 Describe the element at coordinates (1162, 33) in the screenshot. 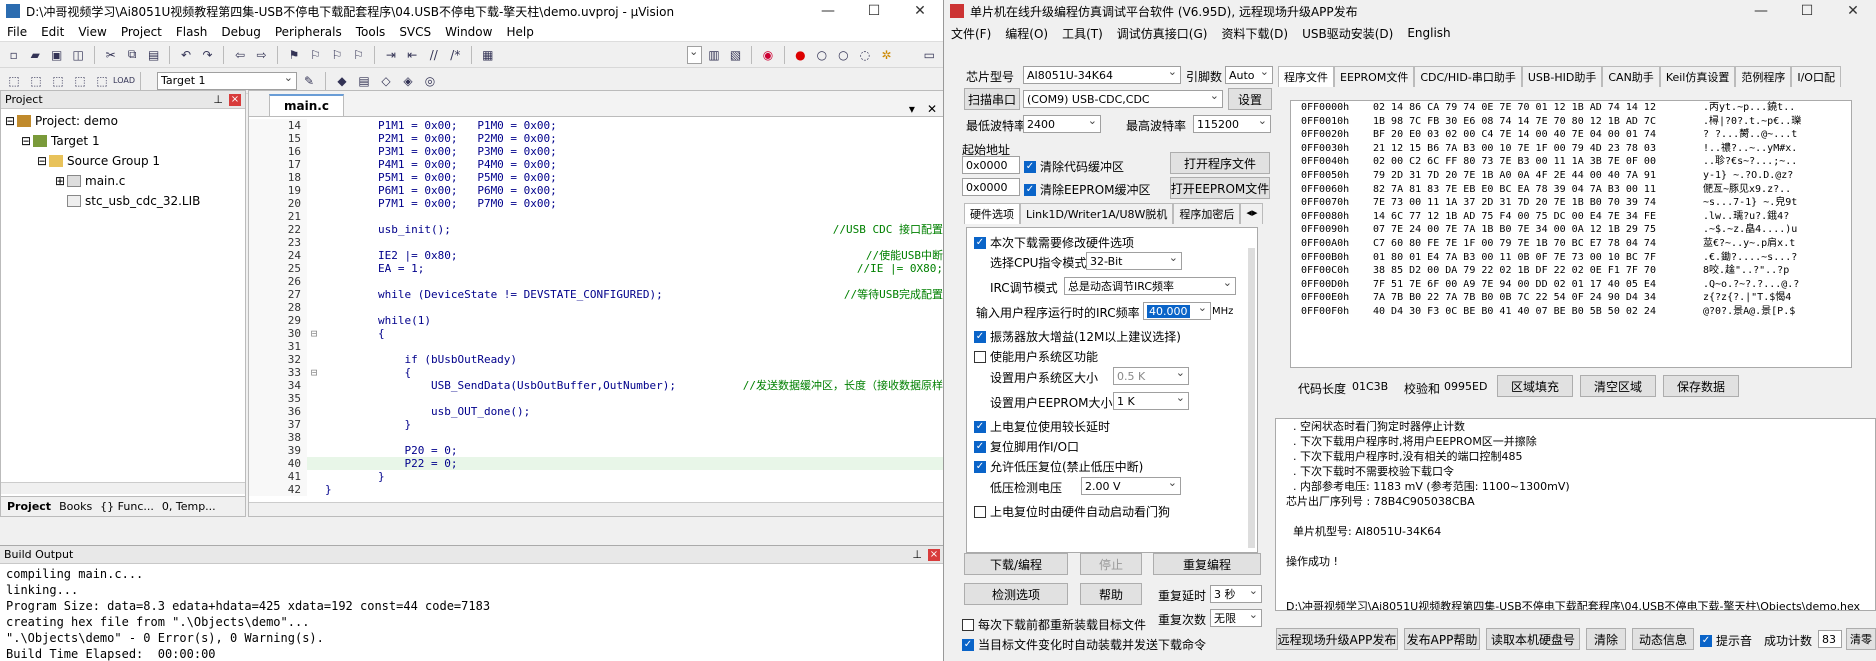

I see `isp-menu-debug: 调试仿真接口(G)` at that location.